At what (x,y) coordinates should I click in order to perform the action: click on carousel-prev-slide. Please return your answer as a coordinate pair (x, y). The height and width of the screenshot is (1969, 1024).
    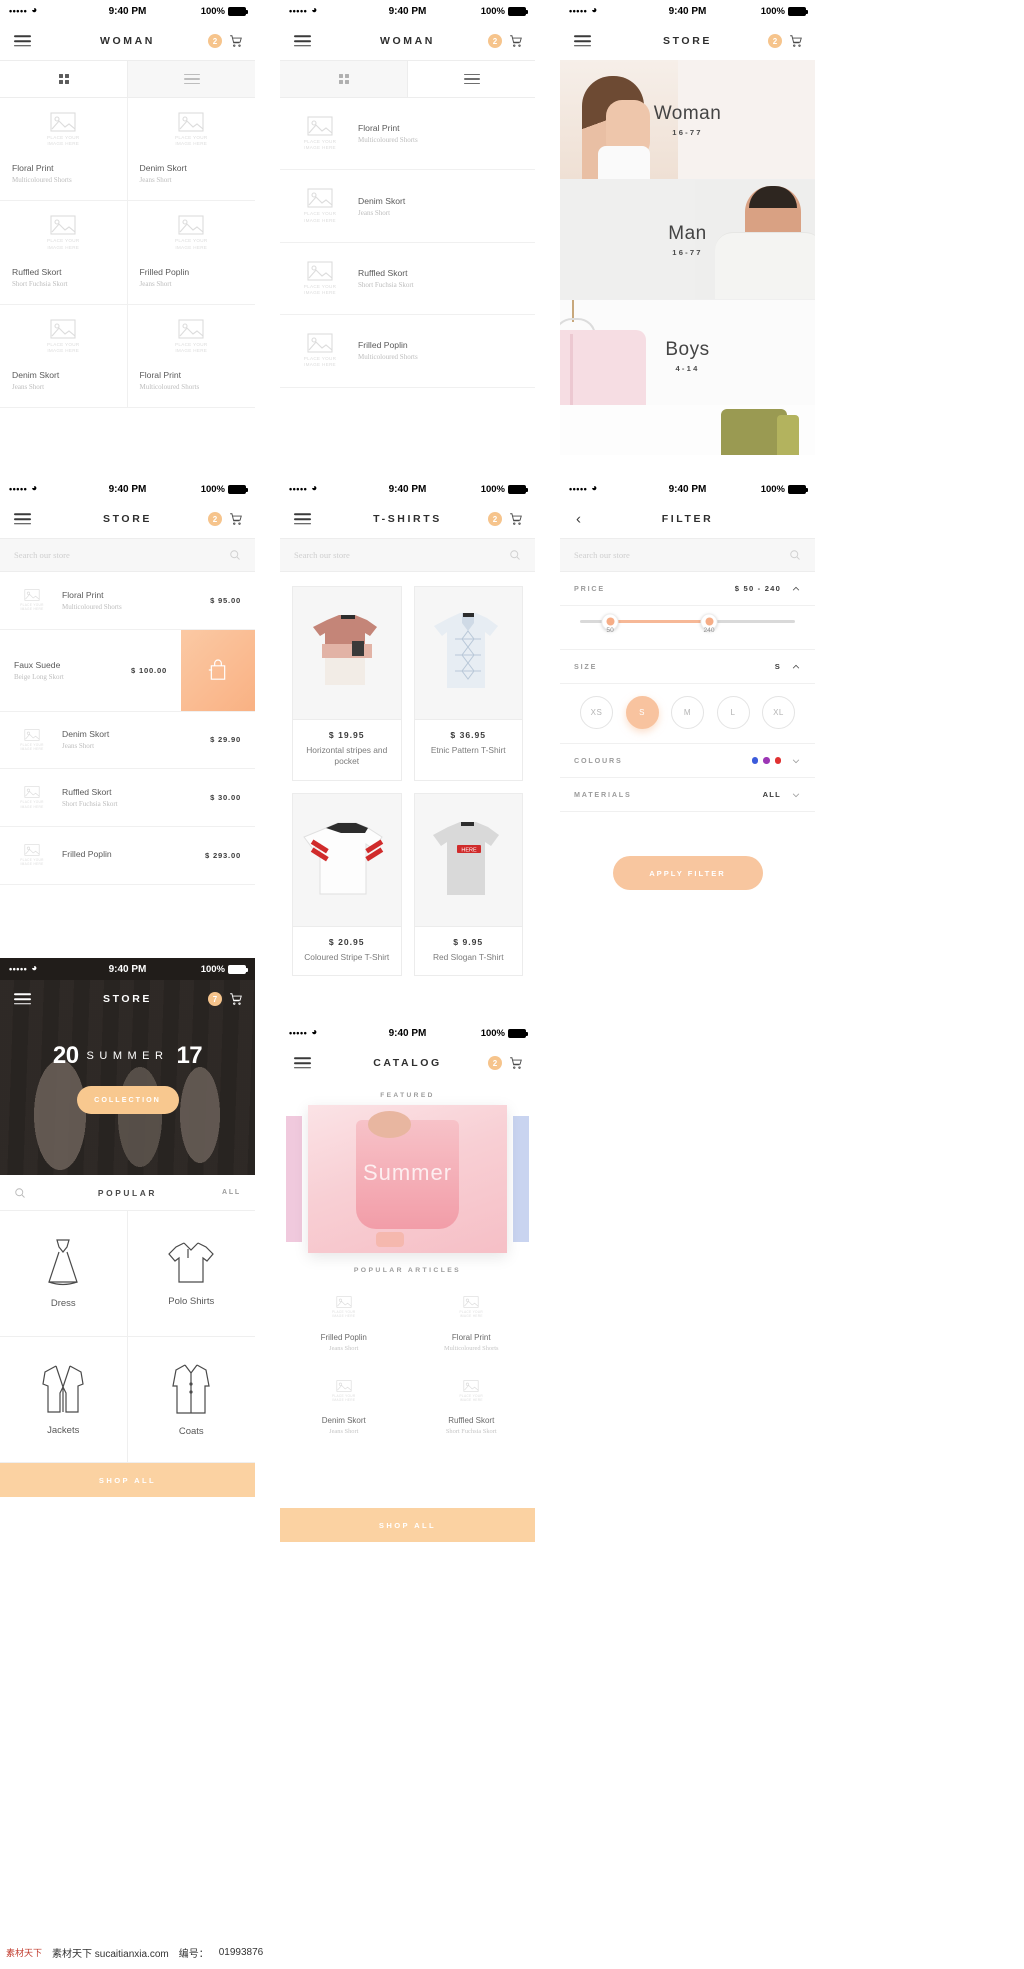
    Looking at the image, I should click on (294, 1179).